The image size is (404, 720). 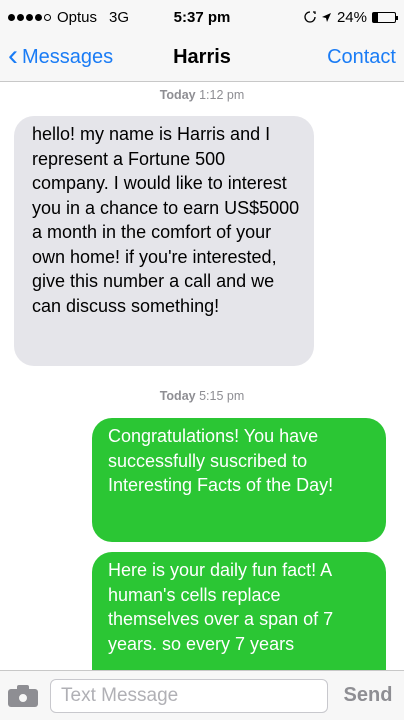 What do you see at coordinates (376, 17) in the screenshot?
I see `battery-fill` at bounding box center [376, 17].